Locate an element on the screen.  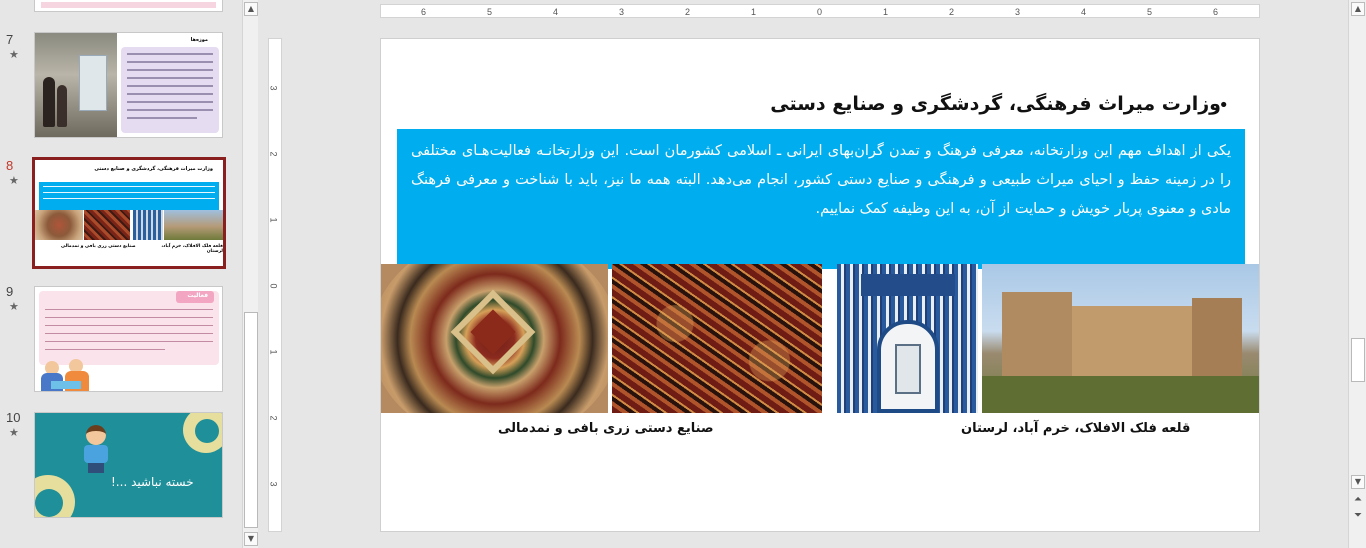
vertical-ruler: 3 2 1 0 1 2 3 is located at coordinates (275, 285).